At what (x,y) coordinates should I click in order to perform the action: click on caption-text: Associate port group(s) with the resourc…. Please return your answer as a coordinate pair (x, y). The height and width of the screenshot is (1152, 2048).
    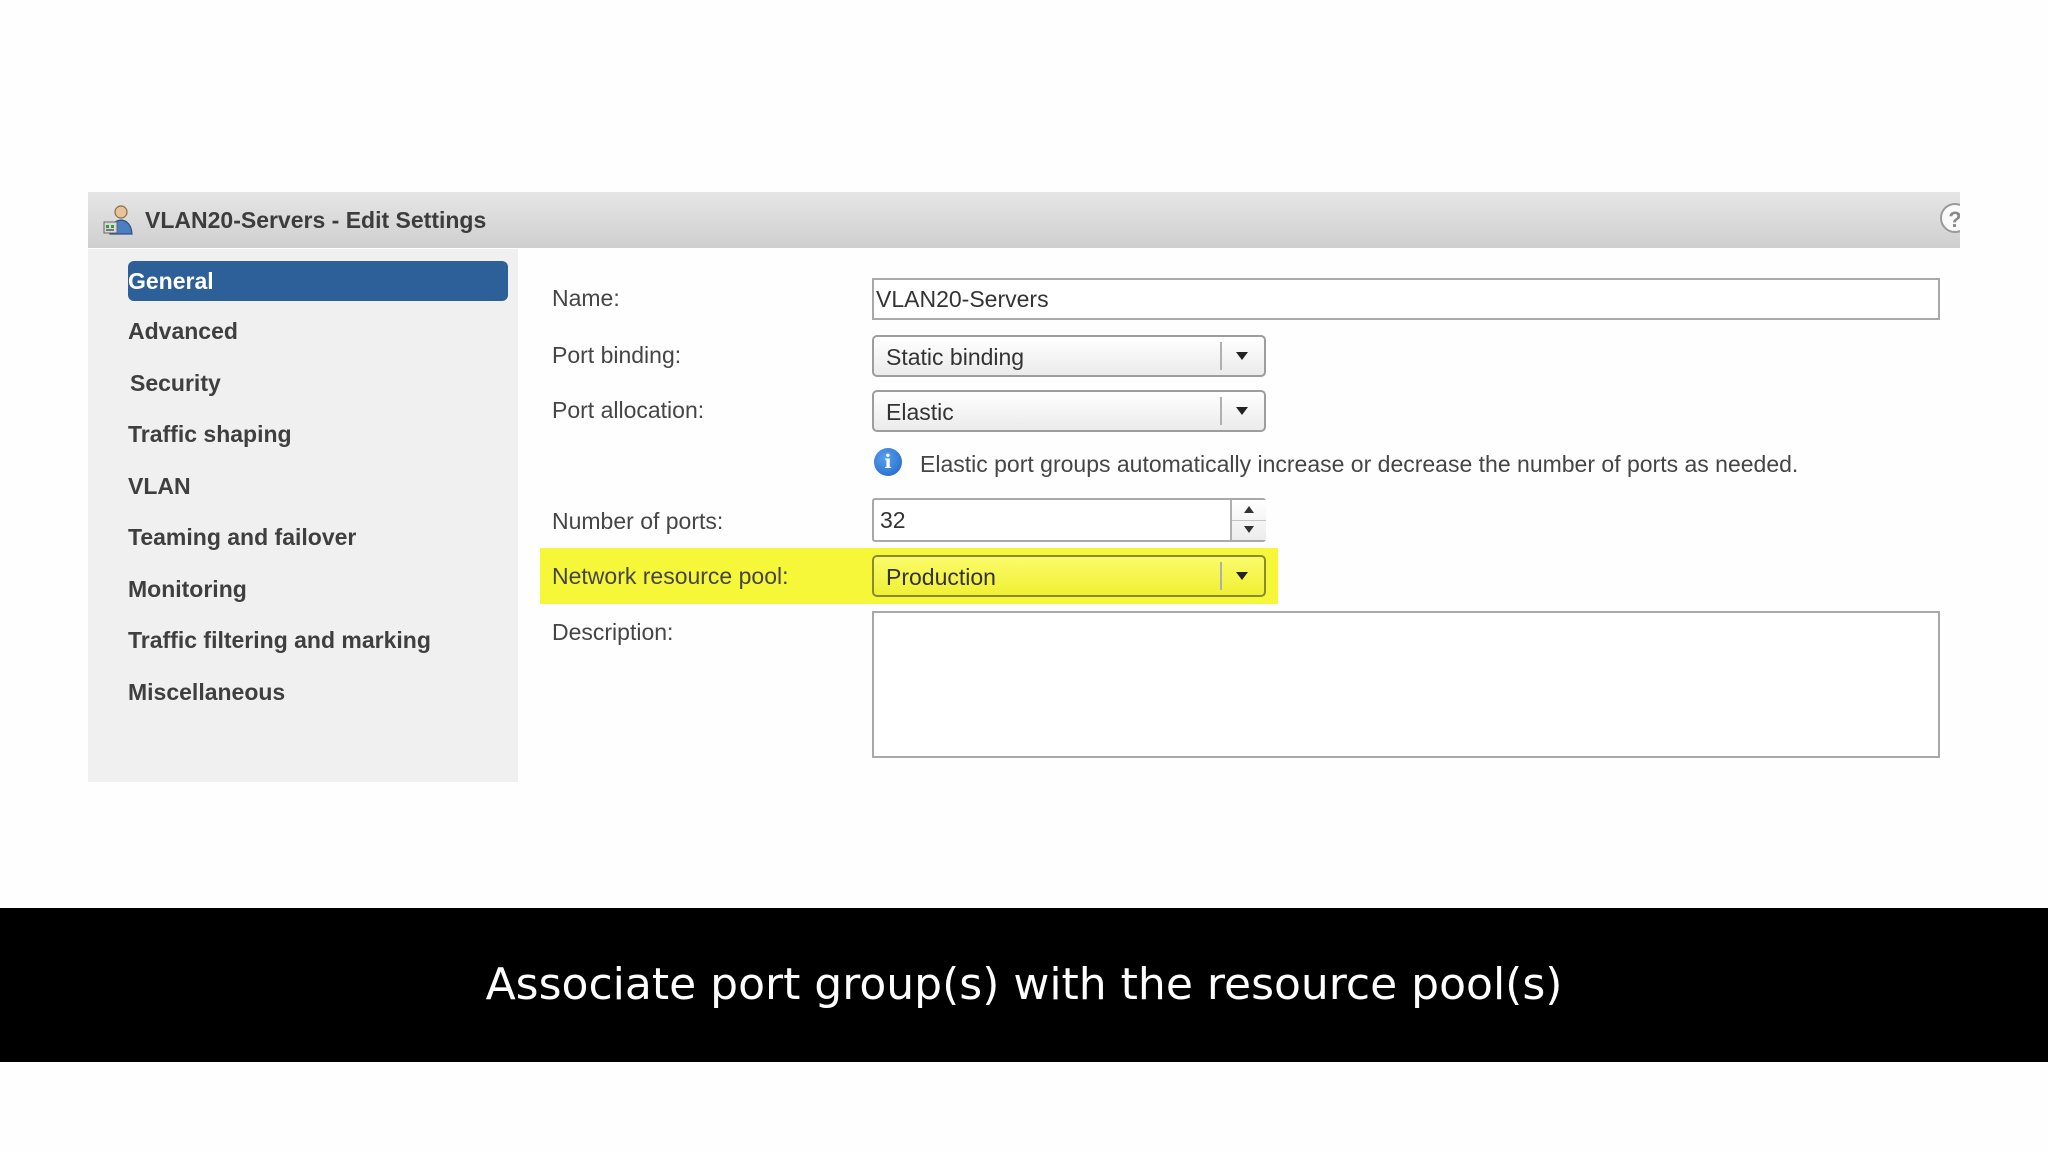
    Looking at the image, I should click on (1024, 984).